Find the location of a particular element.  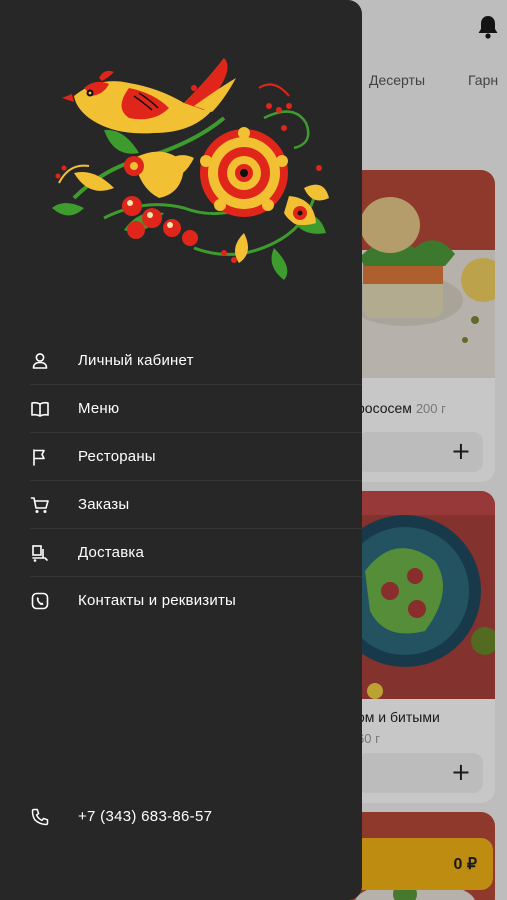

contacts-icon is located at coordinates (40, 601).